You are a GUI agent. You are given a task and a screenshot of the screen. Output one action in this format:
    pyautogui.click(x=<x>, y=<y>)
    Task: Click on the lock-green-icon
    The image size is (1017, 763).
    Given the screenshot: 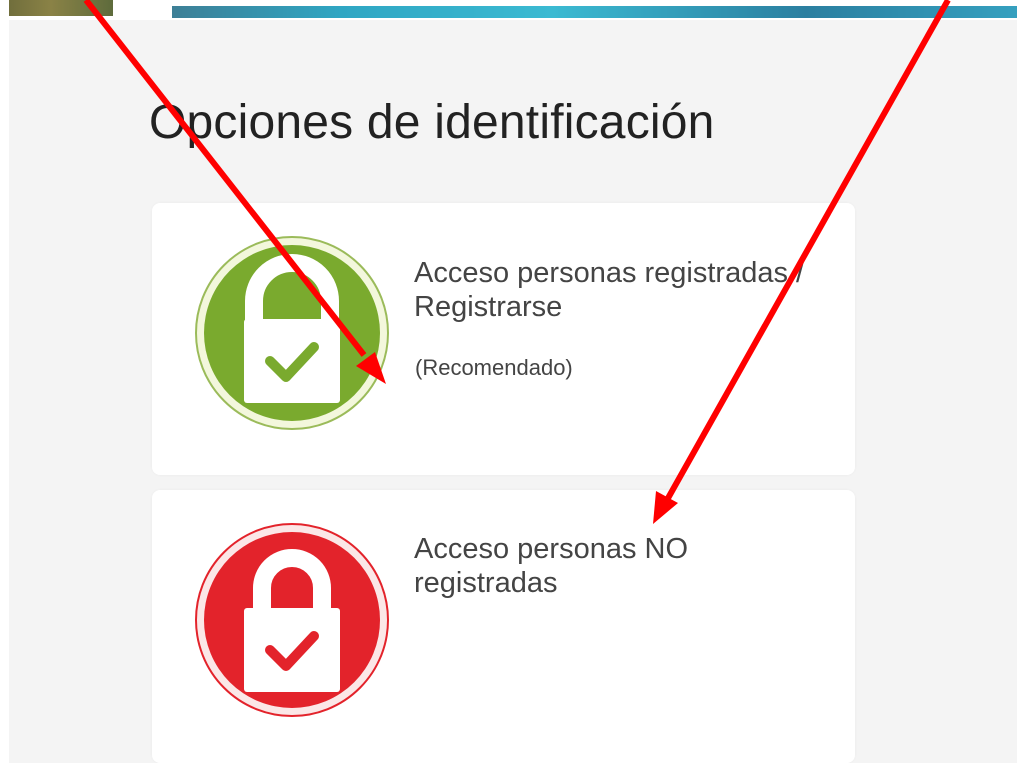 What is the action you would take?
    pyautogui.click(x=292, y=333)
    